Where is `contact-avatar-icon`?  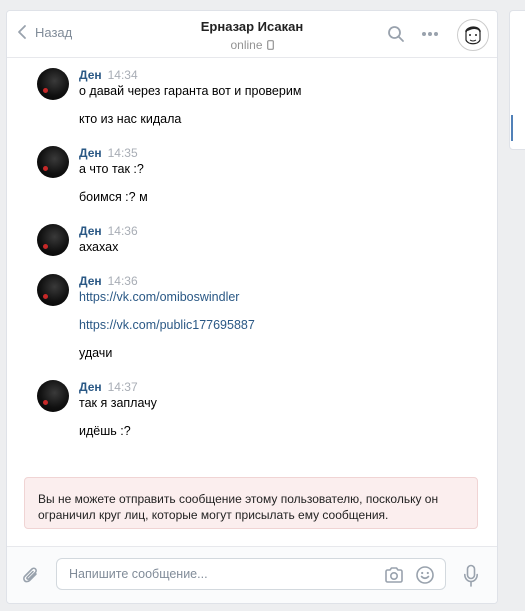 contact-avatar-icon is located at coordinates (473, 35).